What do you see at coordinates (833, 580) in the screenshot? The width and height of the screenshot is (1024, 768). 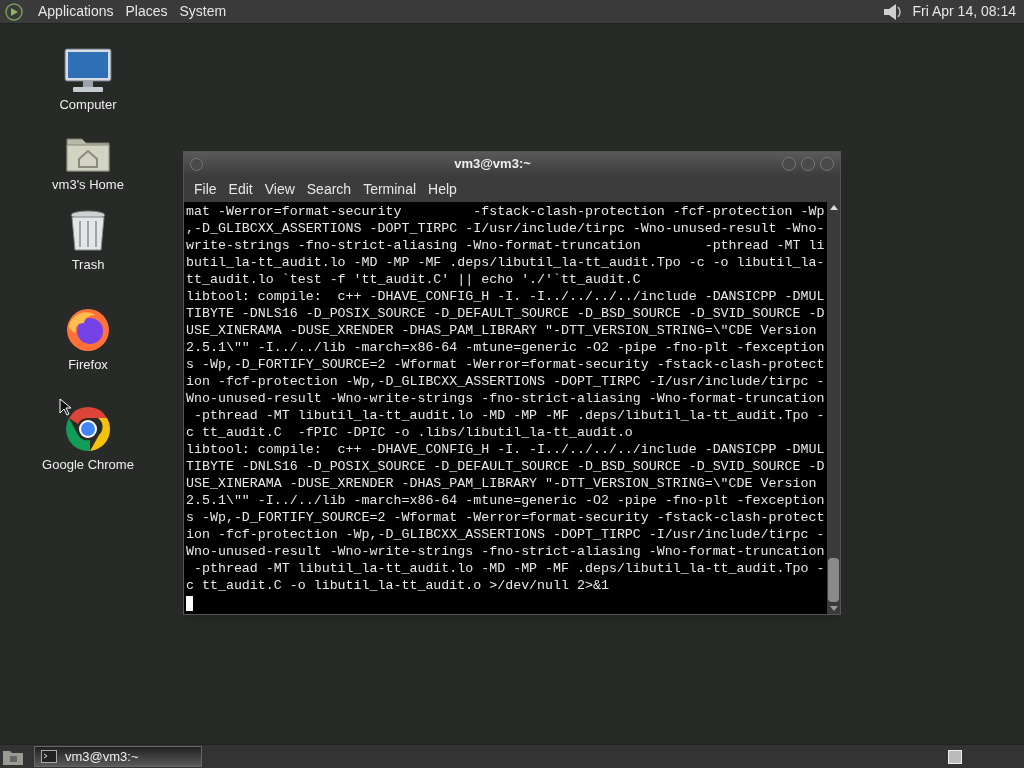 I see `scrollbar-thumb` at bounding box center [833, 580].